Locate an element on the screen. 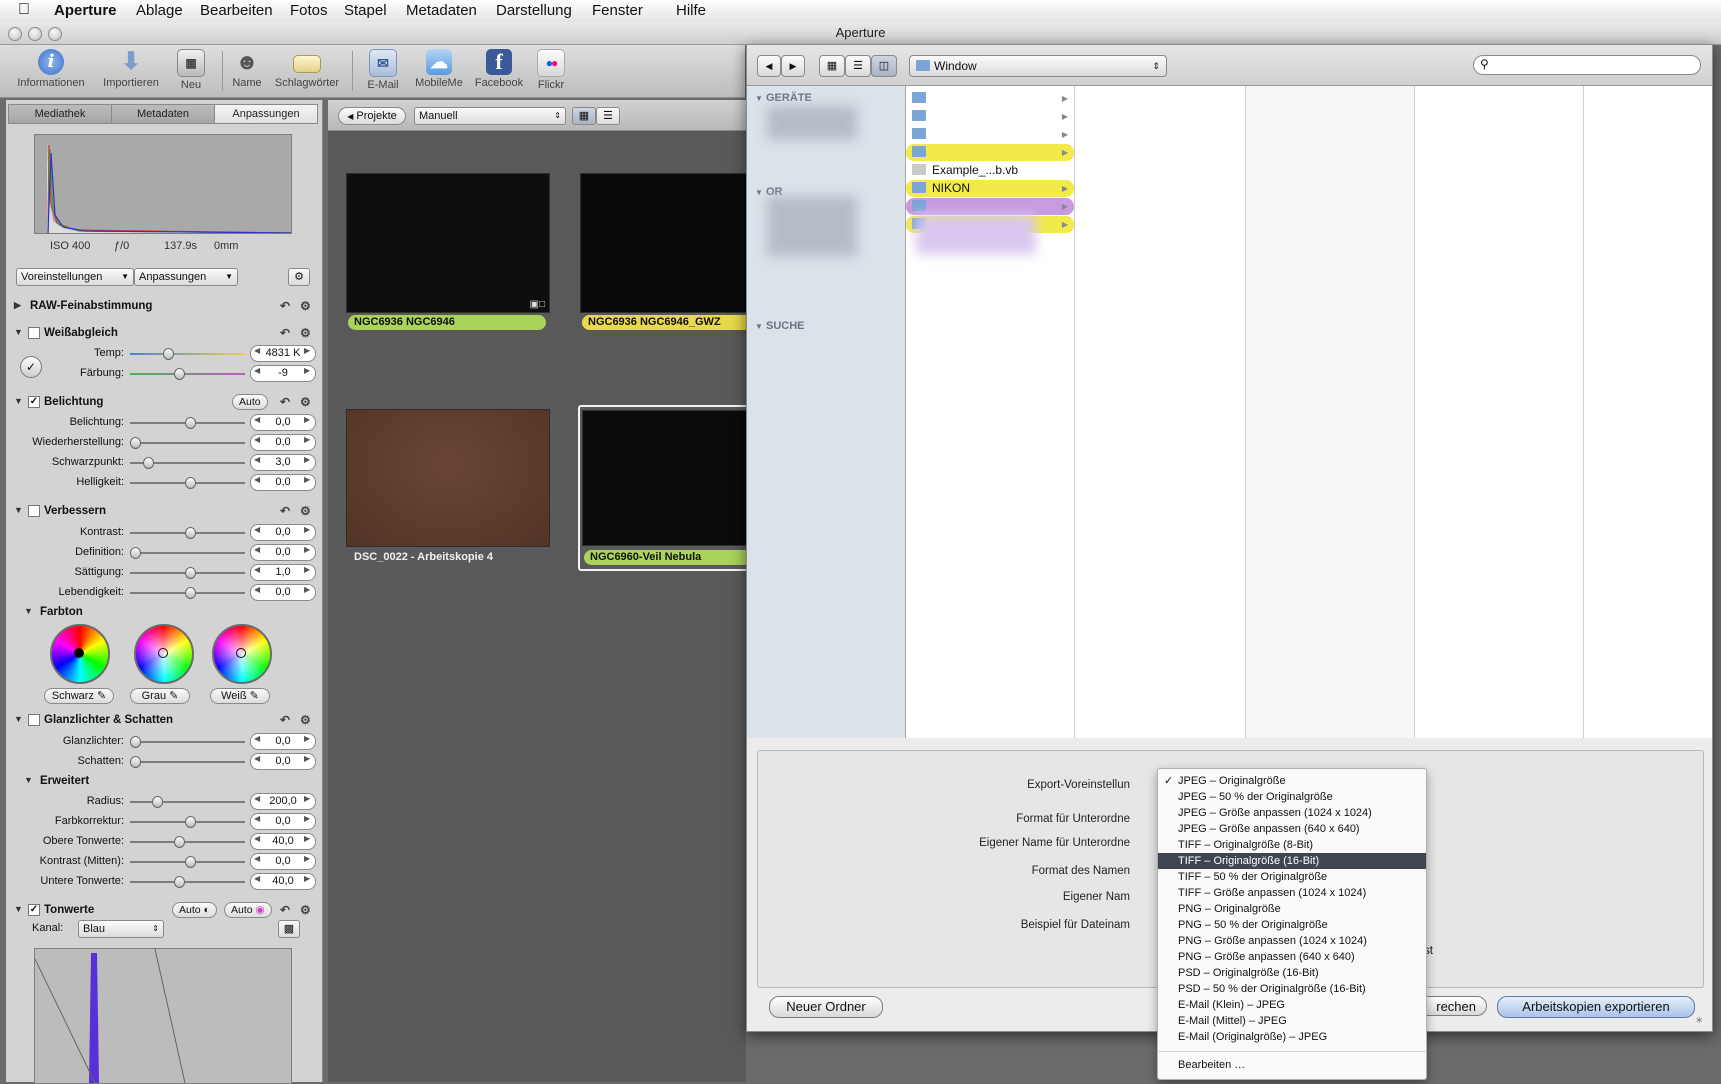 This screenshot has height=1084, width=1721. new-folder-button: Neuer Ordner is located at coordinates (826, 1007).